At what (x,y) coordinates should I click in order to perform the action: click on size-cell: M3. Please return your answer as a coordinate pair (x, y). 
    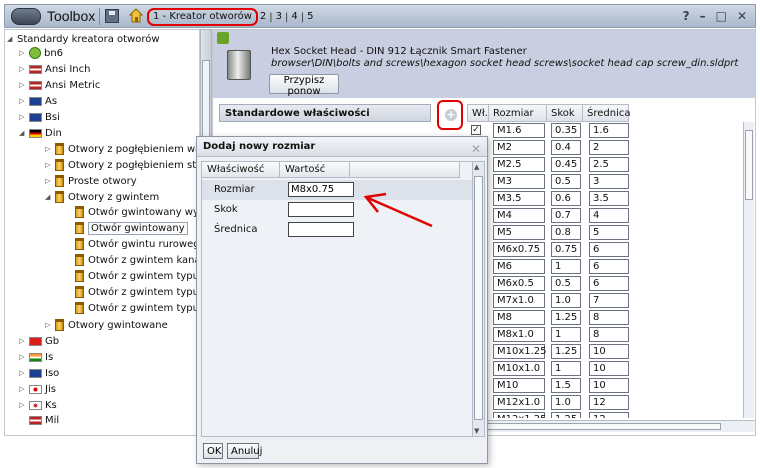
    Looking at the image, I should click on (519, 181).